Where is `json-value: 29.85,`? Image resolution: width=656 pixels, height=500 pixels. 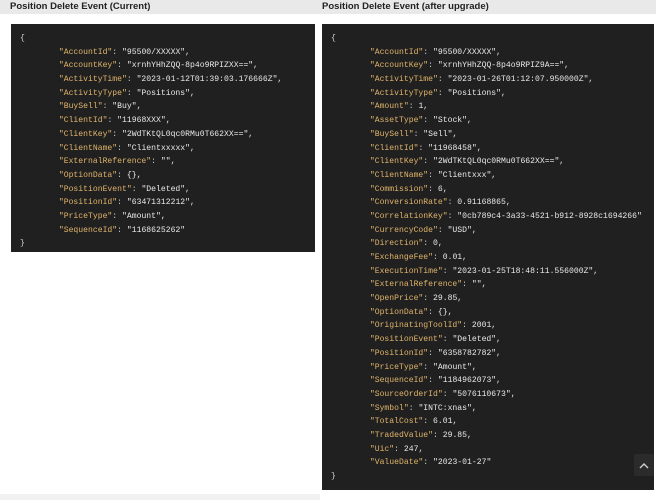
json-value: 29.85, is located at coordinates (448, 299).